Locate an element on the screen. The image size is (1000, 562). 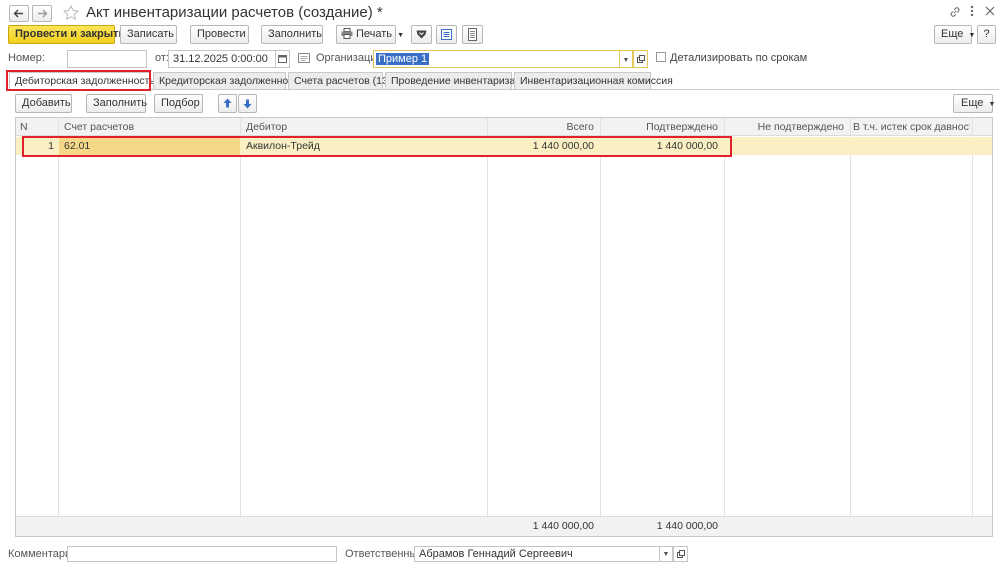
row-unconfirmed is located at coordinates (785, 146).